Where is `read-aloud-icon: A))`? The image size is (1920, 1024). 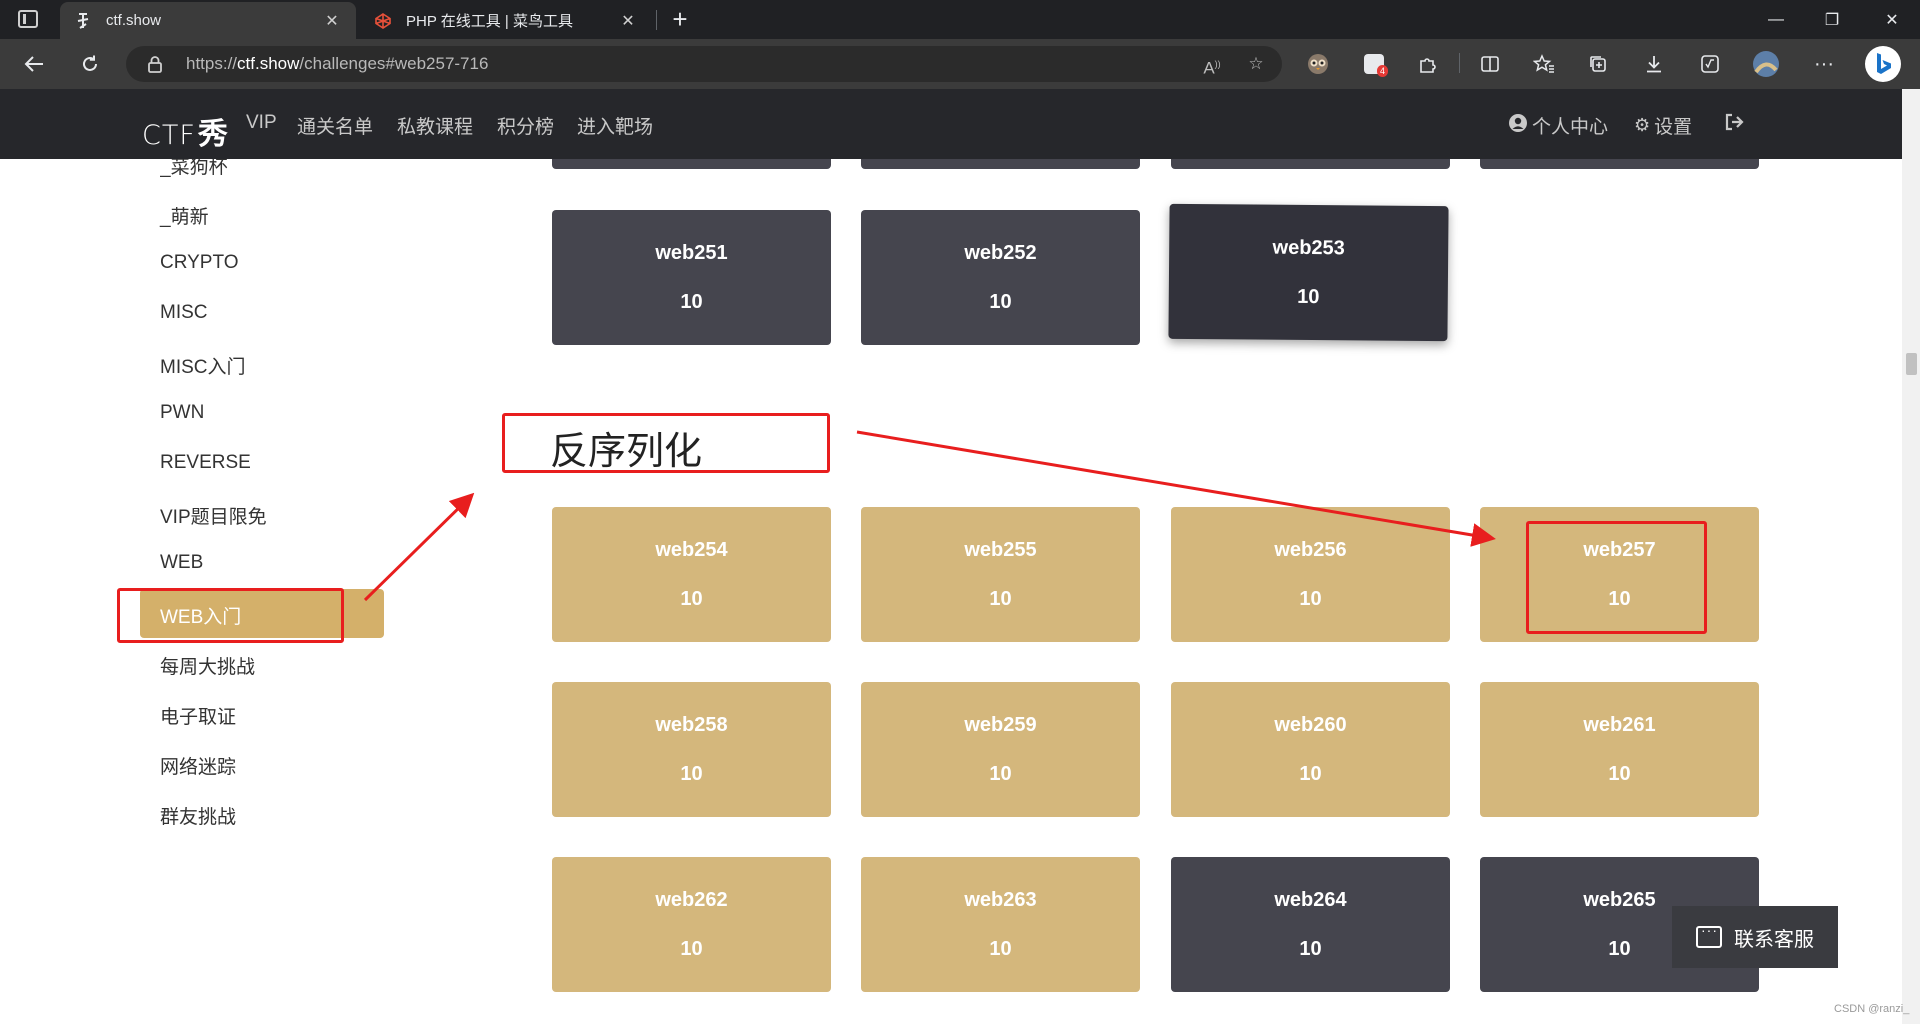 read-aloud-icon: A)) is located at coordinates (1212, 65).